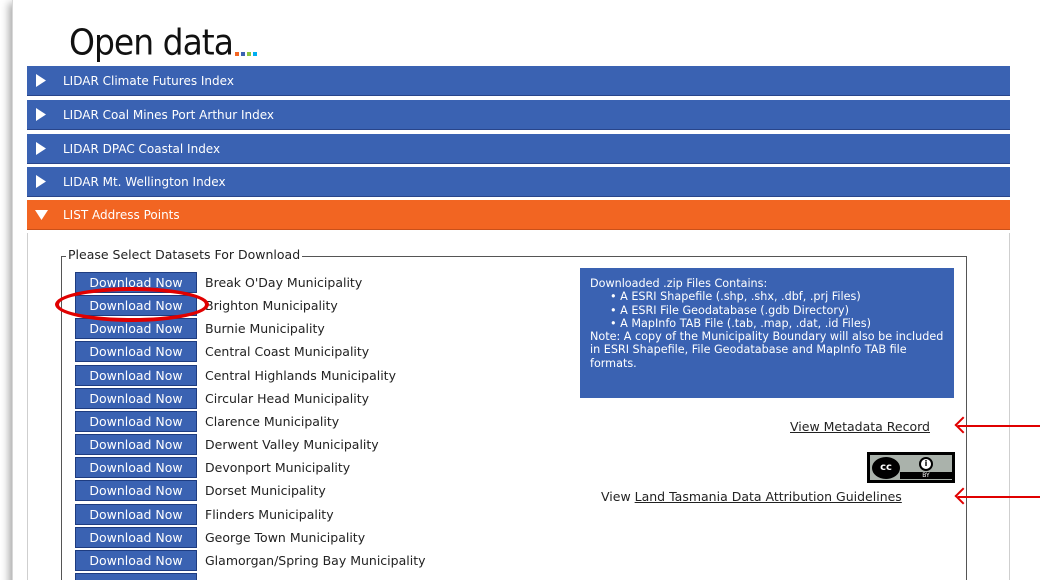  I want to click on creative-commons-by-icon: cc i BY, so click(911, 467).